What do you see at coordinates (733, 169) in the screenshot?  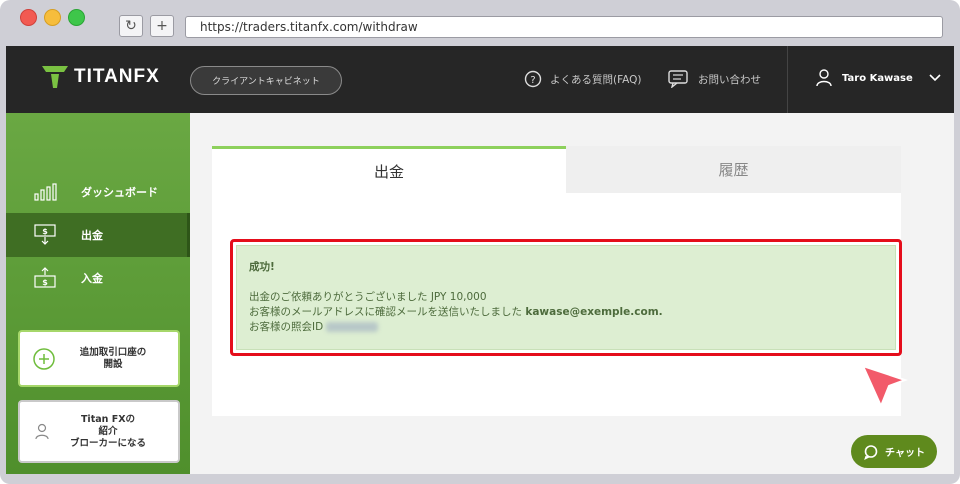 I see `tab-history: 履歴` at bounding box center [733, 169].